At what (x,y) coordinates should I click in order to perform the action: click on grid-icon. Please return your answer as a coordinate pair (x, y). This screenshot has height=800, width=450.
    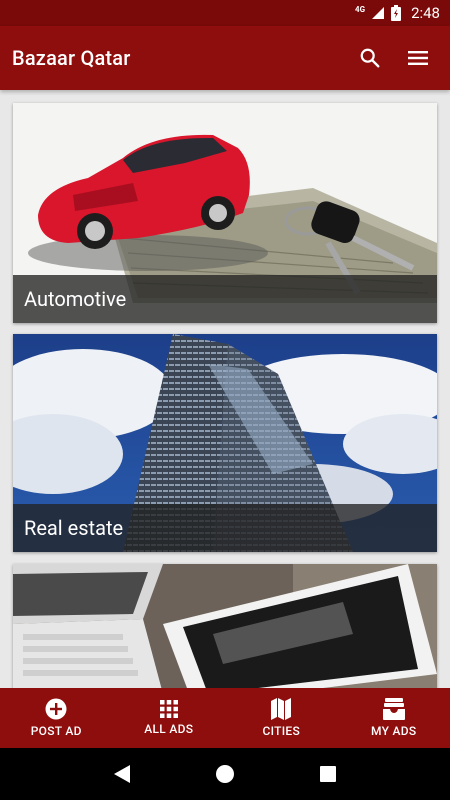
    Looking at the image, I should click on (168, 709).